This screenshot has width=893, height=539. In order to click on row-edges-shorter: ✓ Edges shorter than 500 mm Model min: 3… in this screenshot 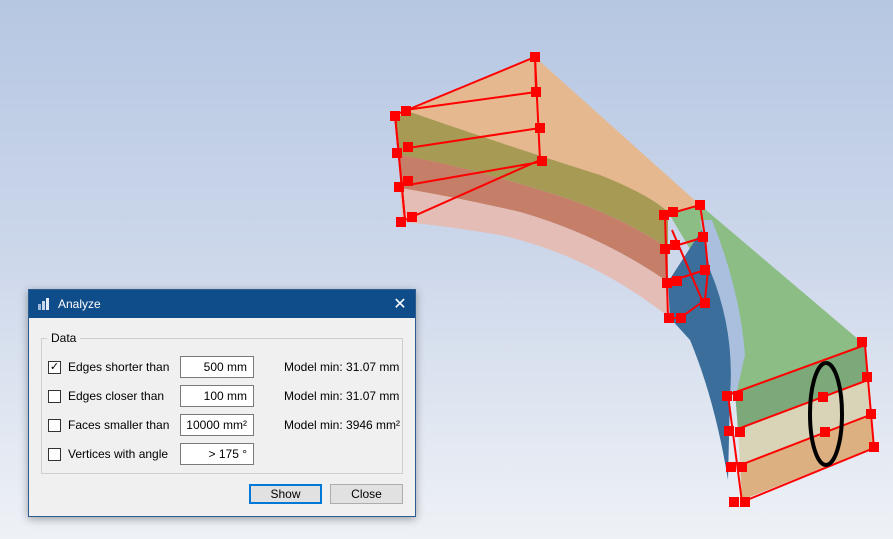, I will do `click(223, 367)`.